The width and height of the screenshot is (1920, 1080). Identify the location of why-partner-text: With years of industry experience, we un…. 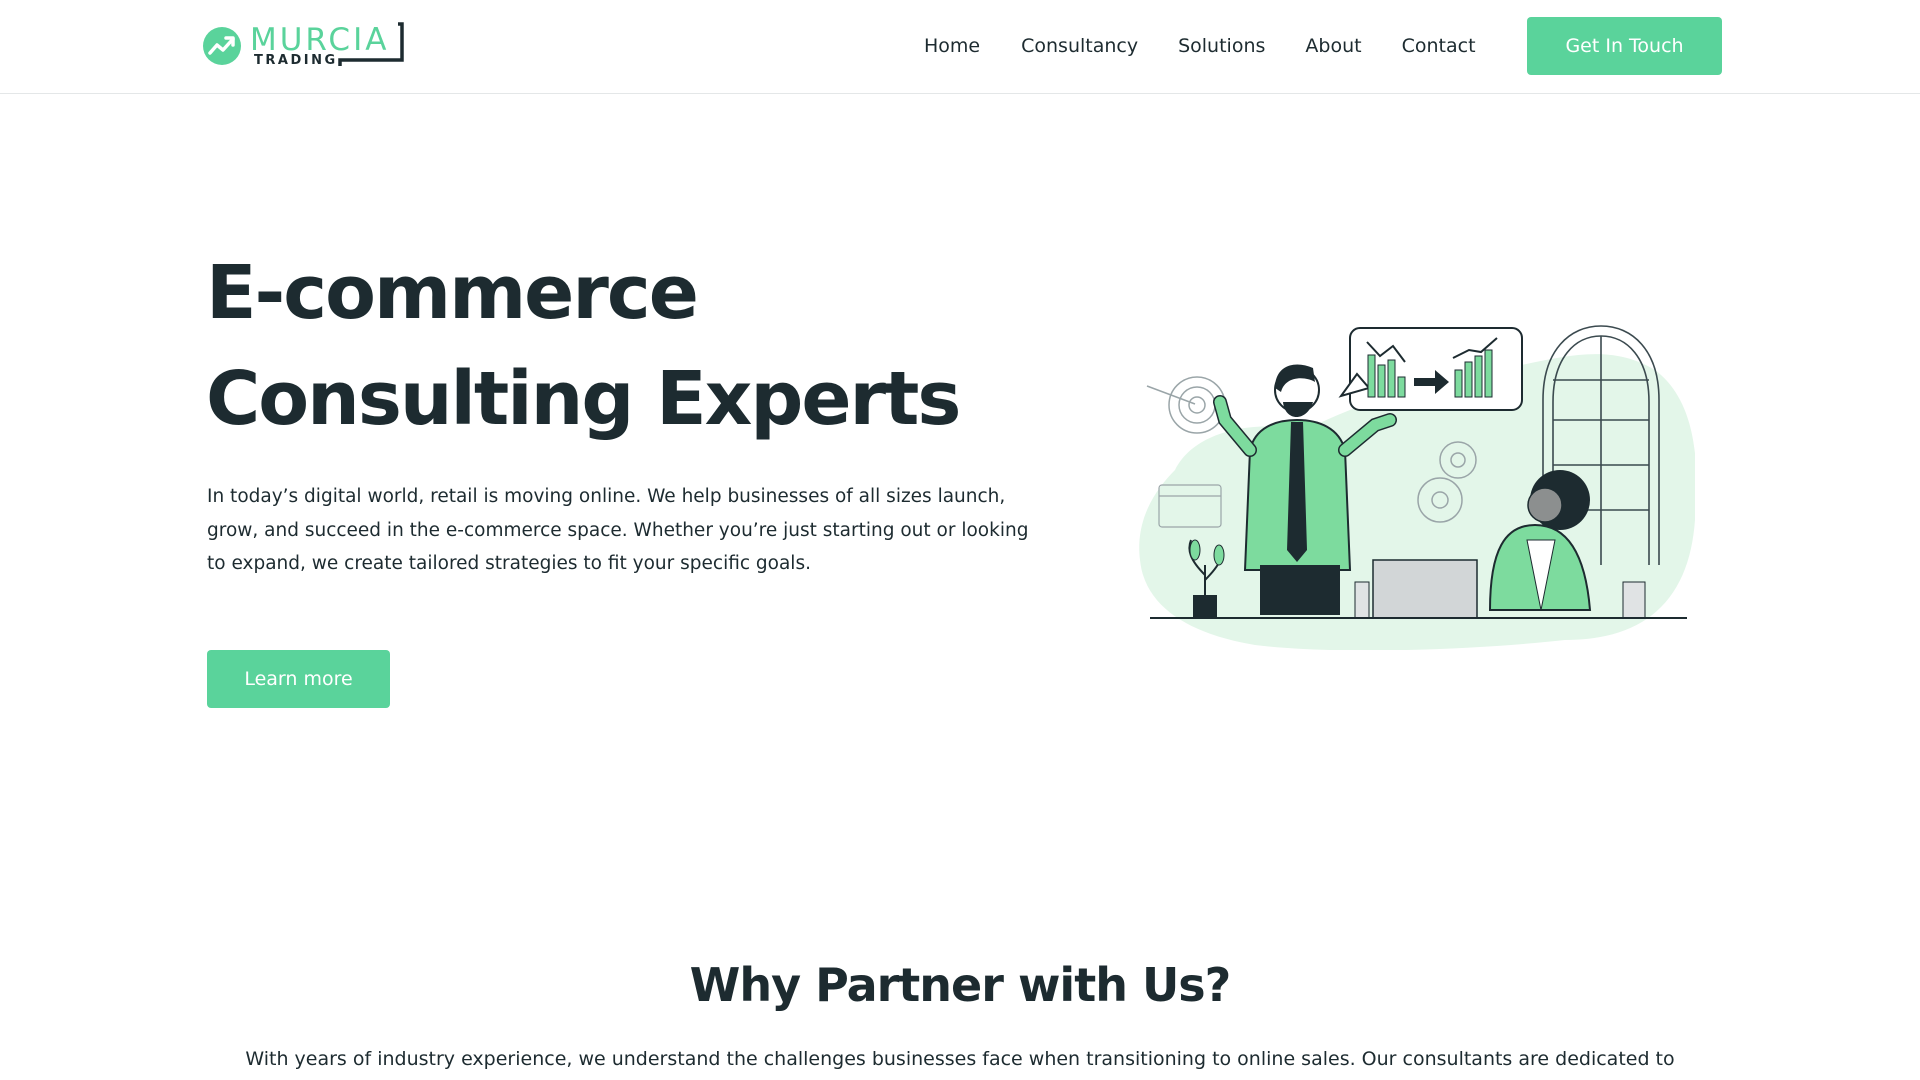
(960, 1059).